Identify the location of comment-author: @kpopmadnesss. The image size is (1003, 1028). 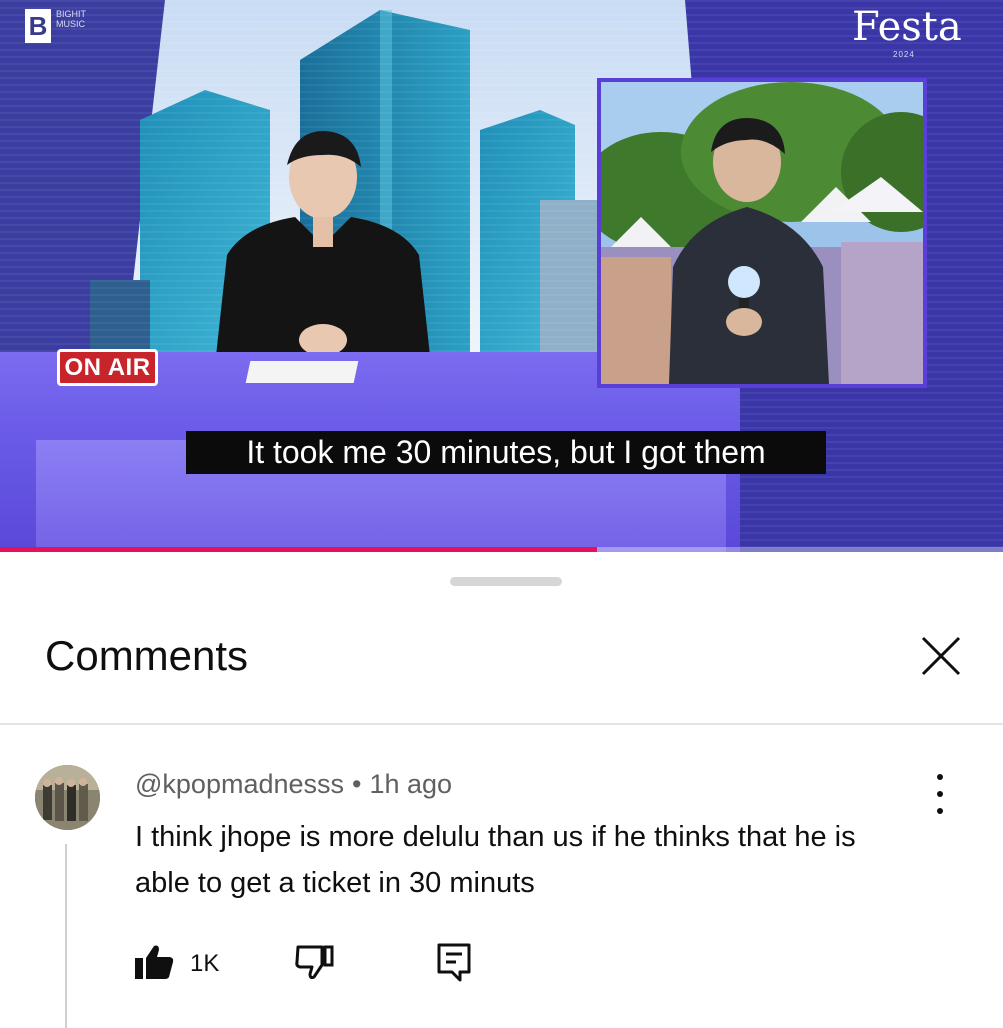
(239, 784).